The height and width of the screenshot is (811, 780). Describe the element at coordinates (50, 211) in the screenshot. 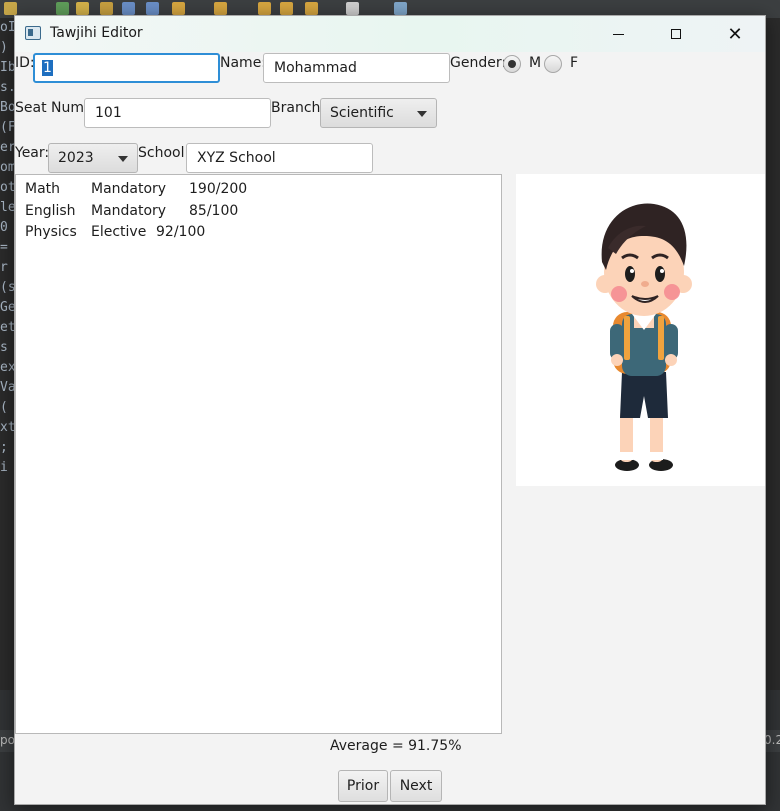

I see `subject-name: English` at that location.